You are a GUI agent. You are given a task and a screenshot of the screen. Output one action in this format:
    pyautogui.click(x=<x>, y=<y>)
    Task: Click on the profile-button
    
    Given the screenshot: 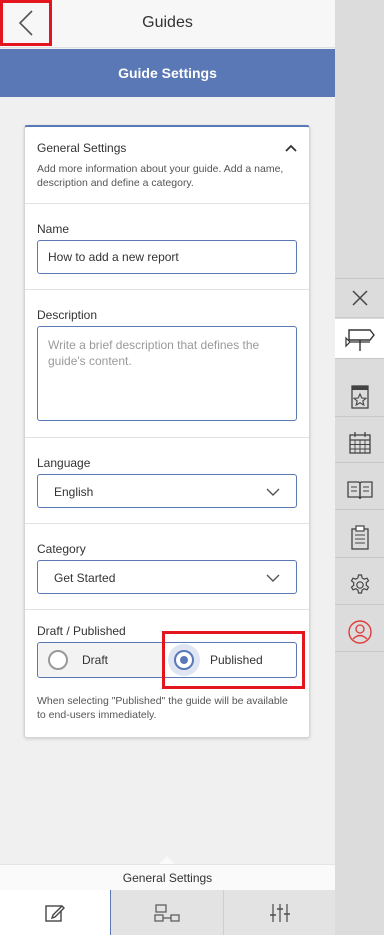 What is the action you would take?
    pyautogui.click(x=359, y=632)
    